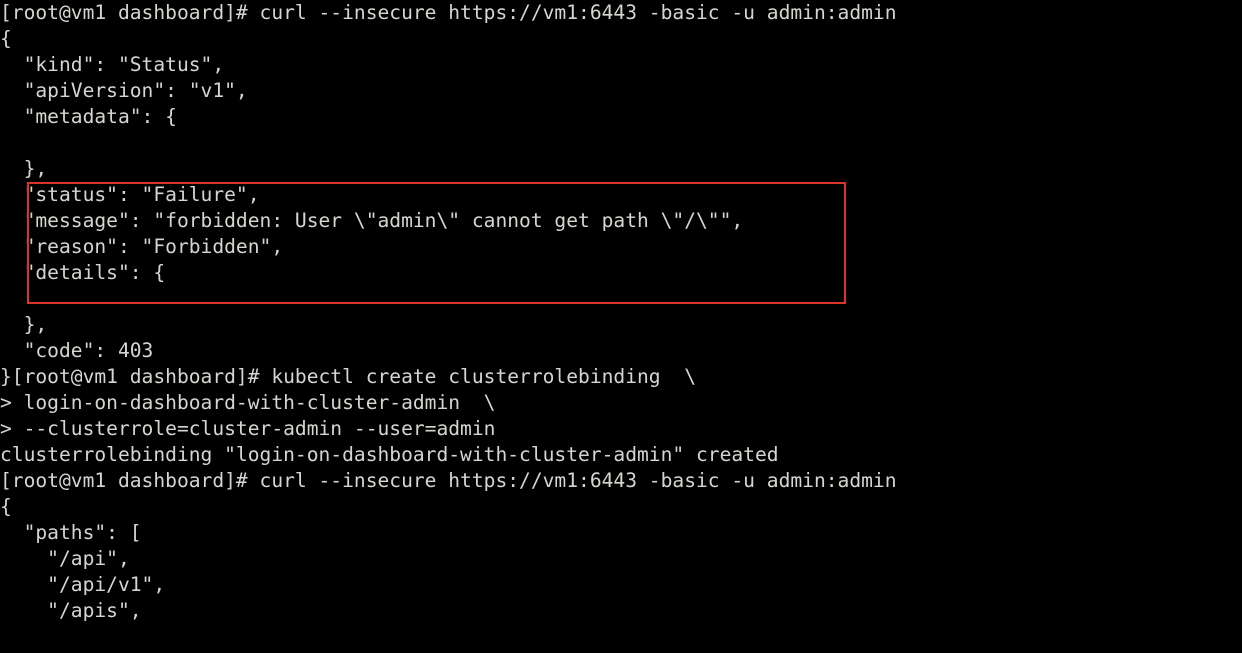  What do you see at coordinates (83, 272) in the screenshot?
I see `terminal-line: "details": {` at bounding box center [83, 272].